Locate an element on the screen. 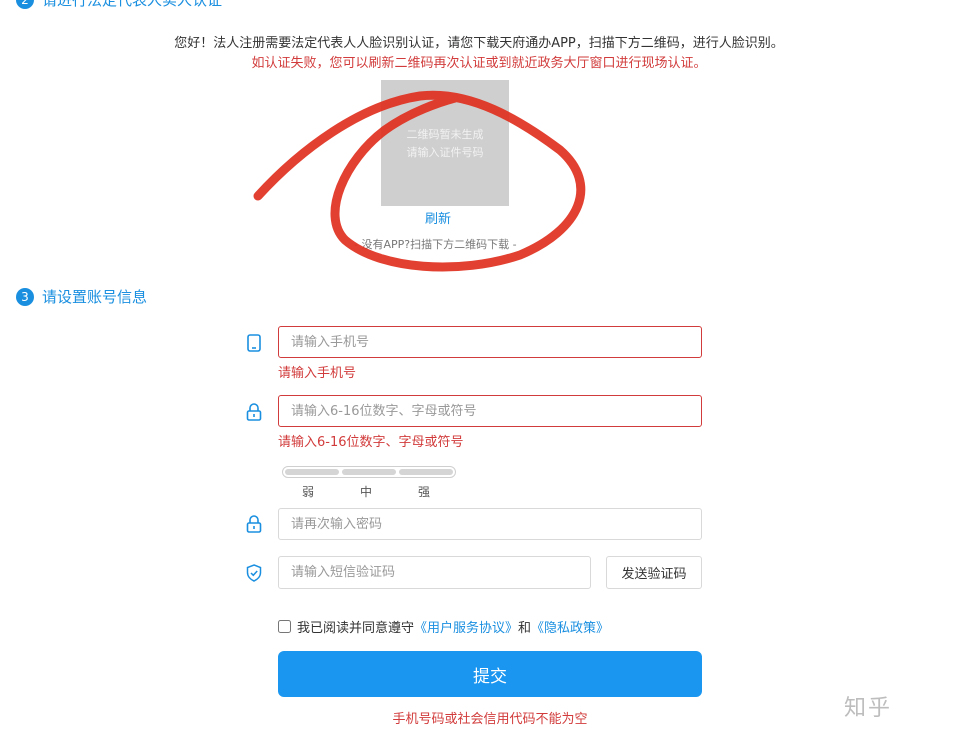 This screenshot has width=958, height=744. step-3-title: 请设置账号信息 is located at coordinates (95, 297).